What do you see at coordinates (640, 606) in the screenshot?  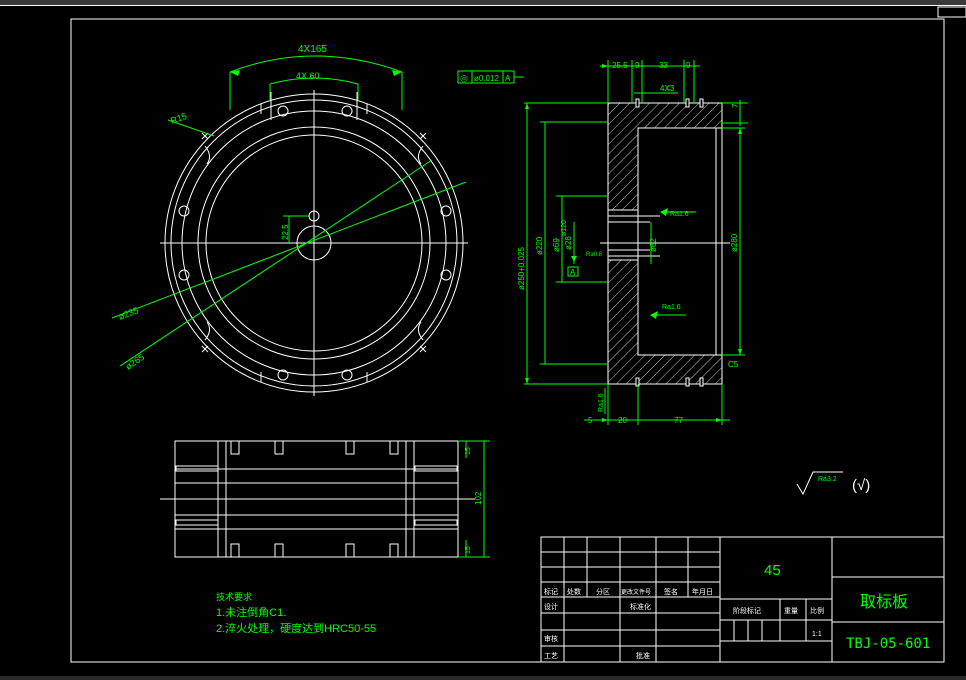 I see `row-standardization: 标准化` at bounding box center [640, 606].